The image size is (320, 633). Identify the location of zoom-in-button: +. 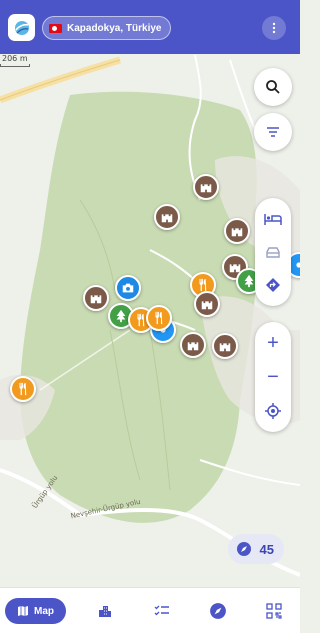
(273, 343).